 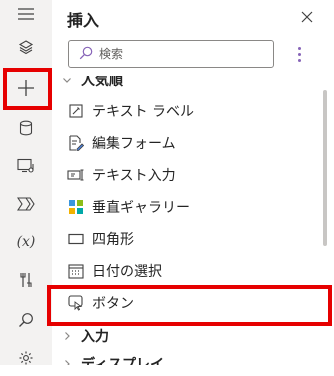 I want to click on section-display: ディスプレイ, so click(x=183, y=358).